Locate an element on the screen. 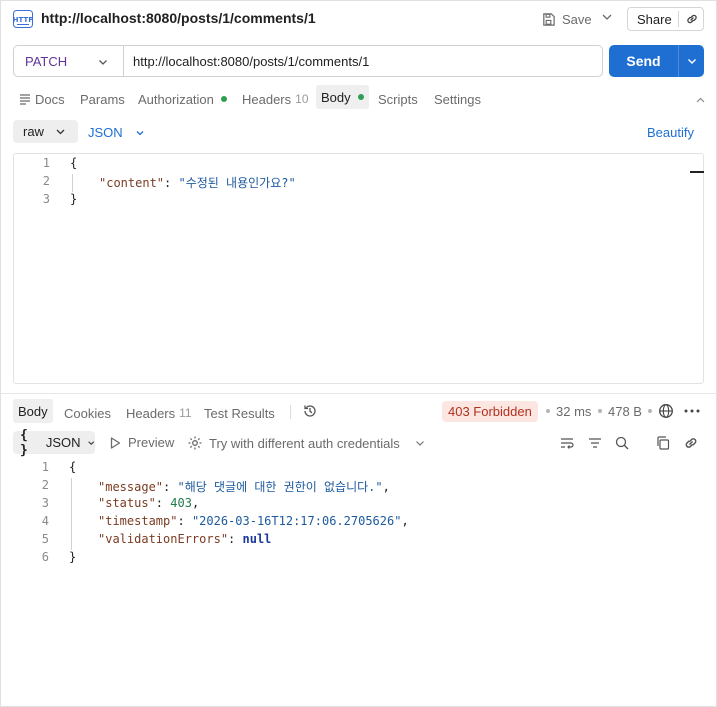 Image resolution: width=717 pixels, height=707 pixels. tab-scripts: Scripts is located at coordinates (398, 99).